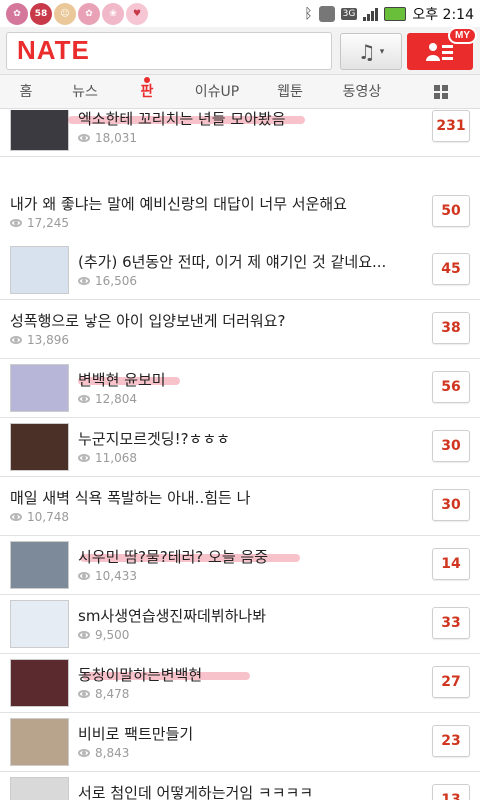  Describe the element at coordinates (240, 447) in the screenshot. I see `list-item: 누군지모르겟딩!?ㅎㅎㅎ 11,068 30` at that location.